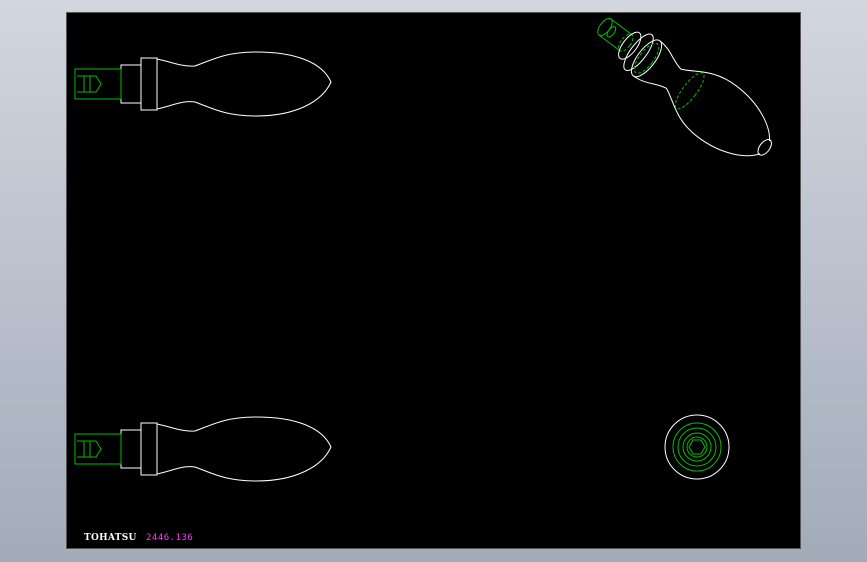 This screenshot has height=562, width=867. Describe the element at coordinates (615, 34) in the screenshot. I see `stud-hidden` at that location.